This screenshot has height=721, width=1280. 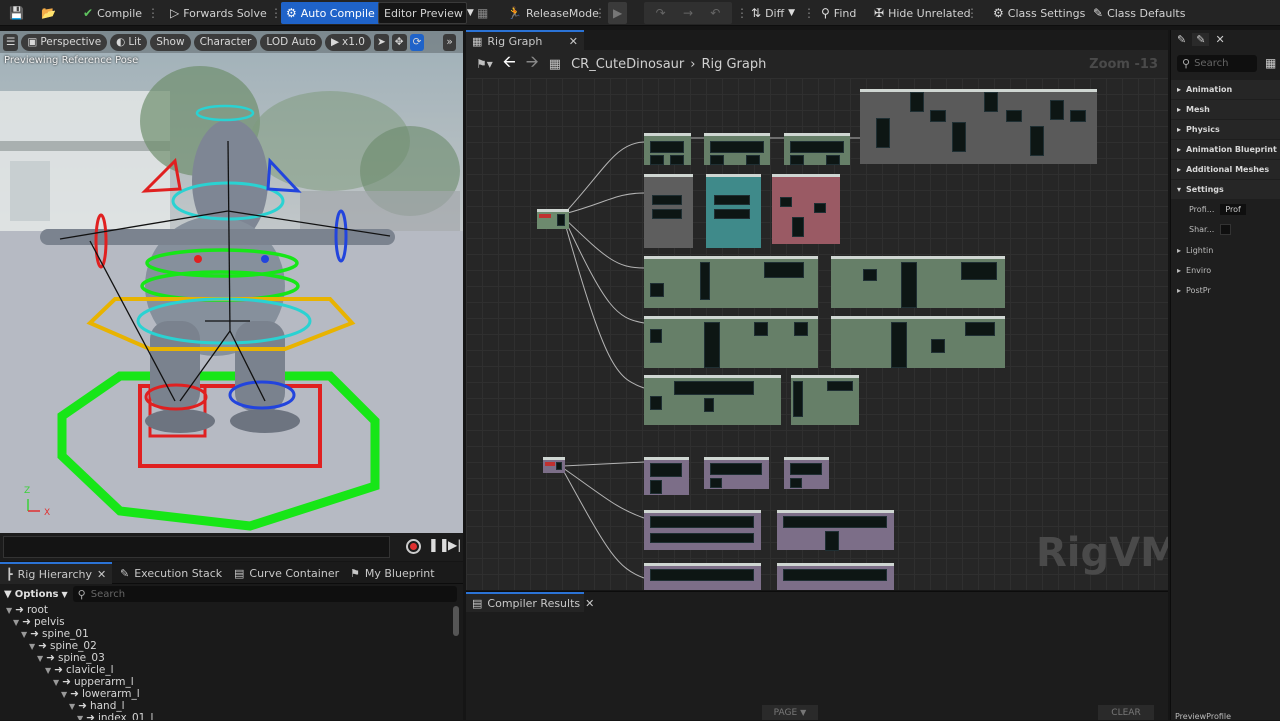 What do you see at coordinates (56, 573) in the screenshot?
I see `tab-rig-hierarchy: ┣ Rig Hierarchy ✕` at bounding box center [56, 573].